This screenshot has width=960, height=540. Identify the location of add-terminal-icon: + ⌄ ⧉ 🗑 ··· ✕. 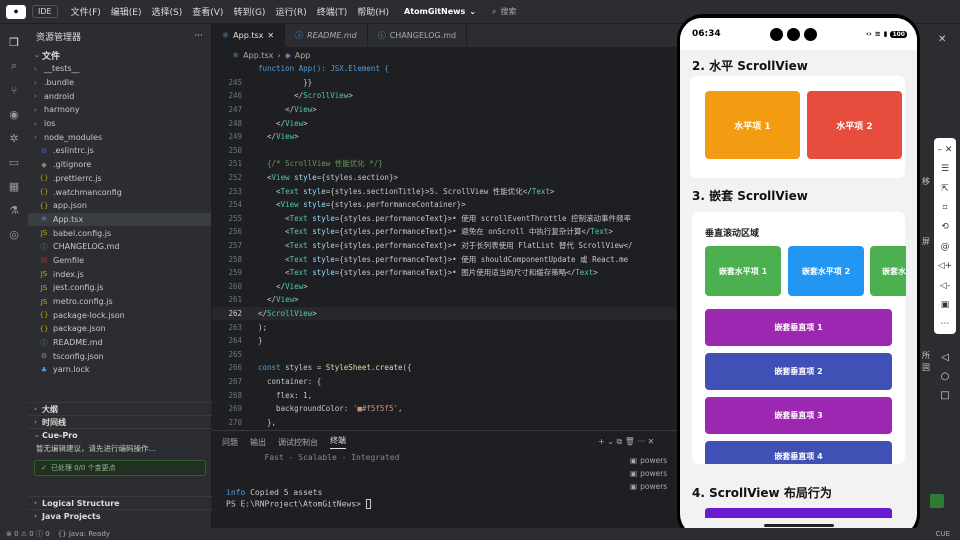
(626, 442).